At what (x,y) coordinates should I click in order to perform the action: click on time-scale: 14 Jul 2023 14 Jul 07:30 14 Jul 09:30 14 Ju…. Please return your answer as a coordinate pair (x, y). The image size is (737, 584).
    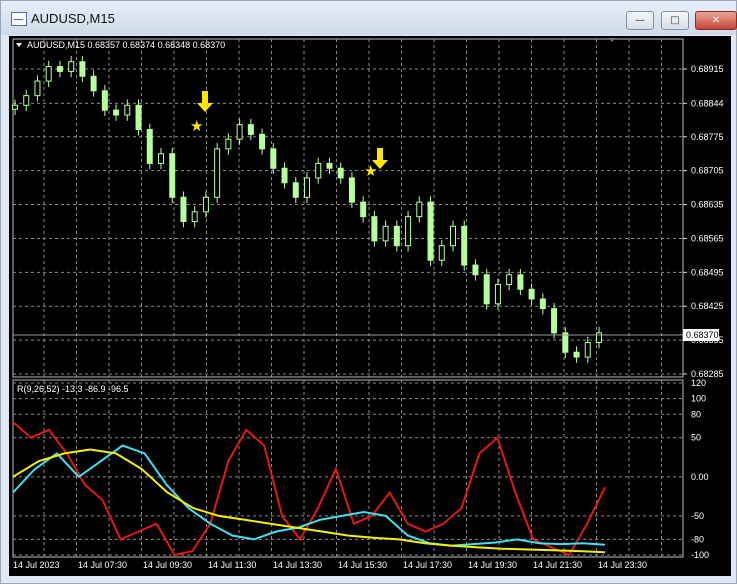
    Looking at the image, I should click on (330, 565).